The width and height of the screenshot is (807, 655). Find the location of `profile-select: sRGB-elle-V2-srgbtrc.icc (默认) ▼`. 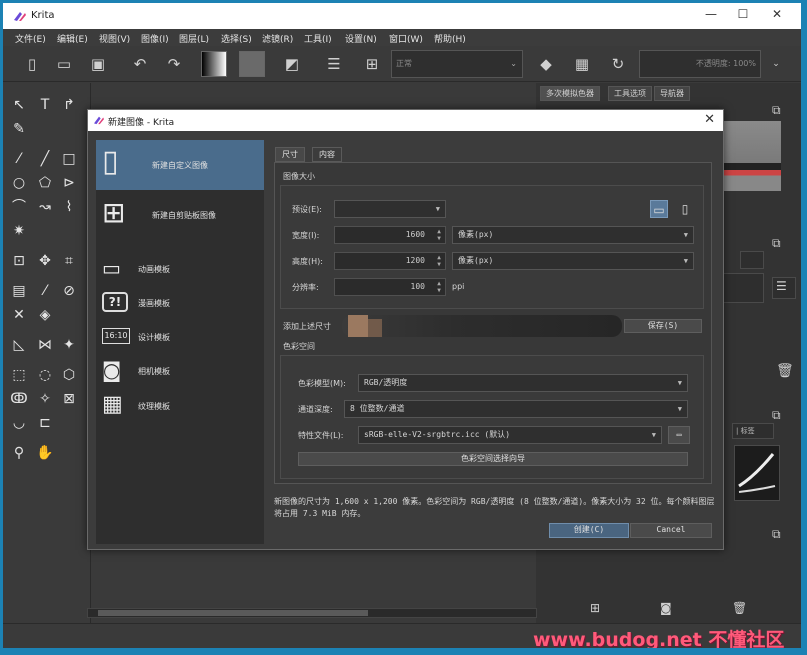

profile-select: sRGB-elle-V2-srgbtrc.icc (默认) ▼ is located at coordinates (510, 435).